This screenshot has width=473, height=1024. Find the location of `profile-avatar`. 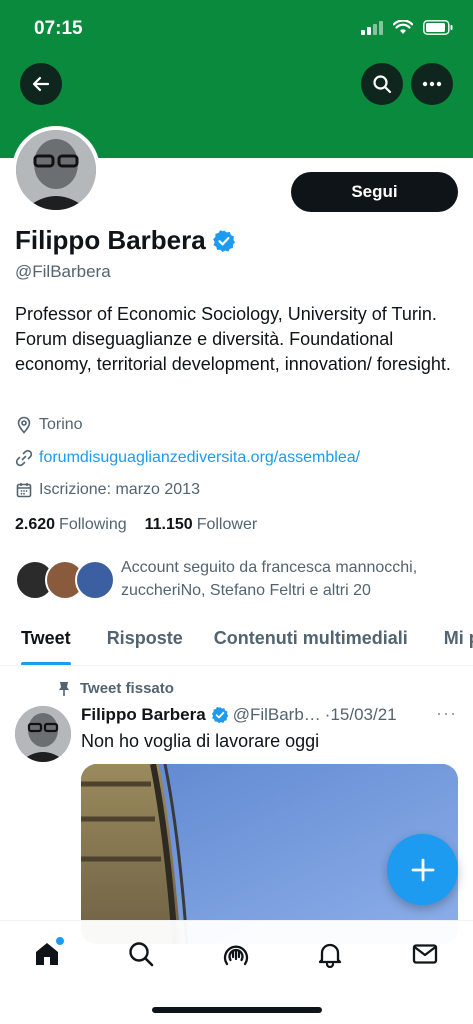

profile-avatar is located at coordinates (56, 170).